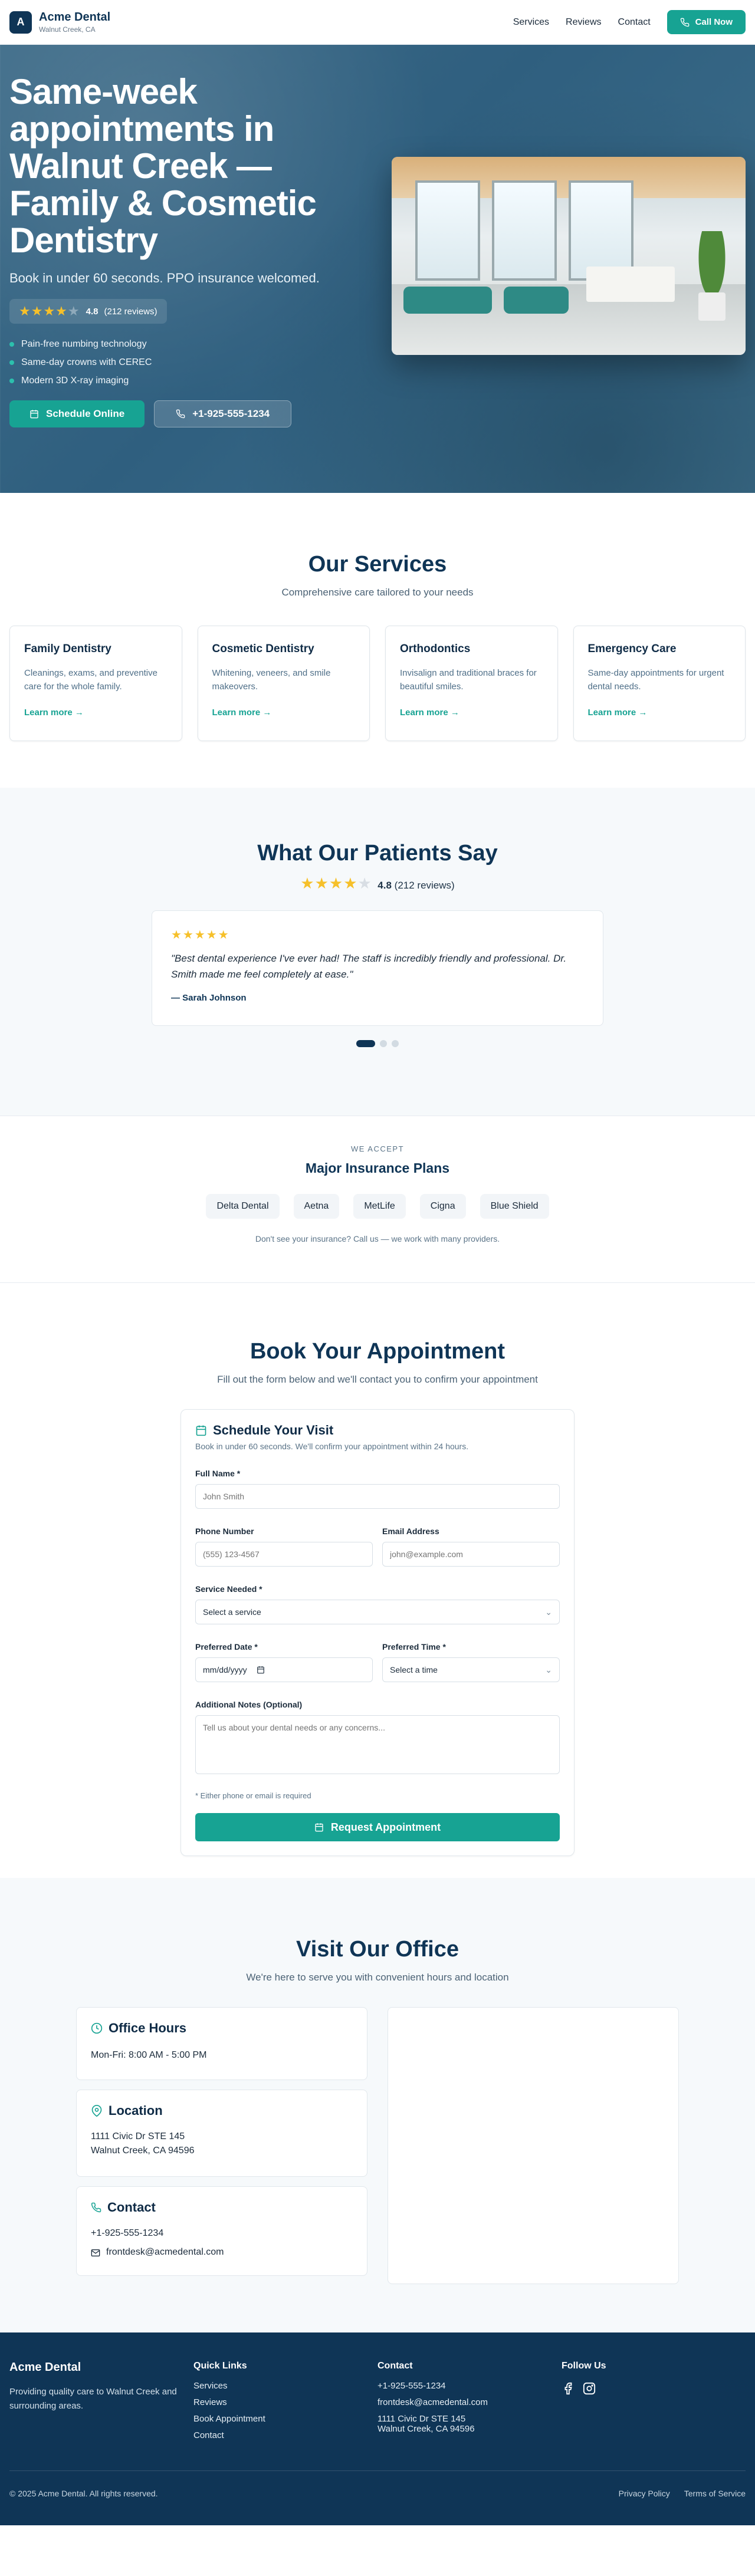 This screenshot has width=755, height=2576. What do you see at coordinates (77, 414) in the screenshot?
I see `schedule-online-button: Schedule Online` at bounding box center [77, 414].